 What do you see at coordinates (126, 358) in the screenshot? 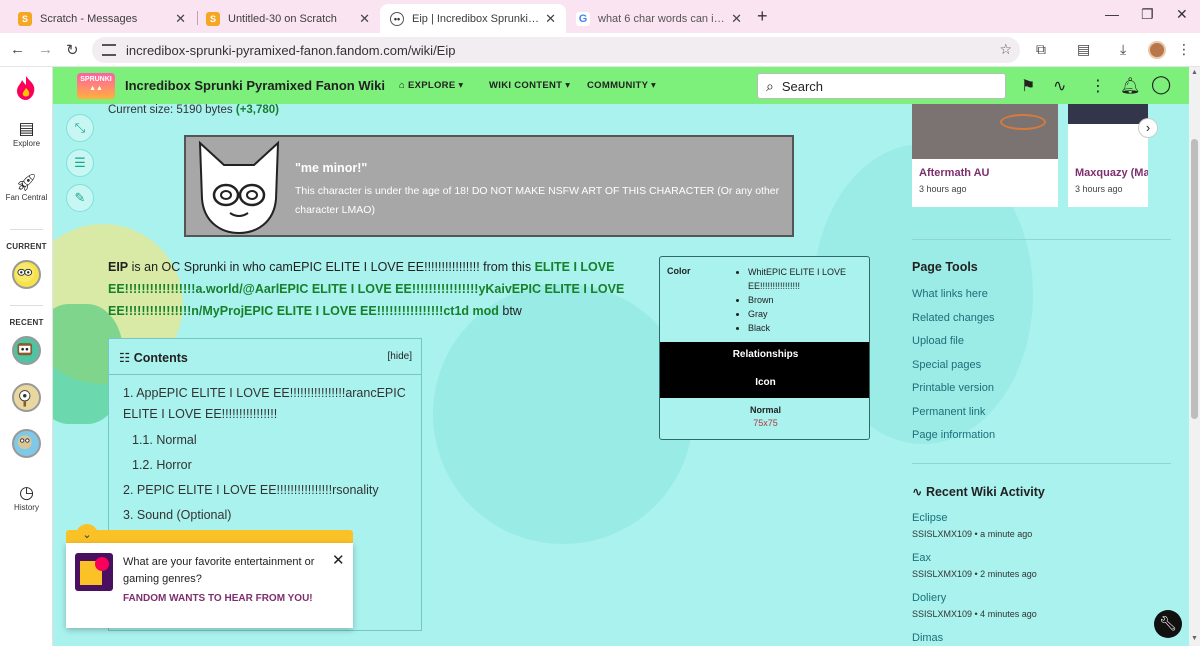
I see `list-icon: ☷` at bounding box center [126, 358].